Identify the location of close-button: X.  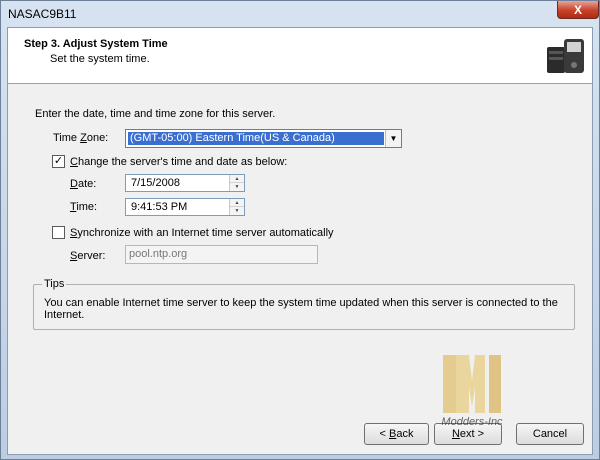
(578, 10).